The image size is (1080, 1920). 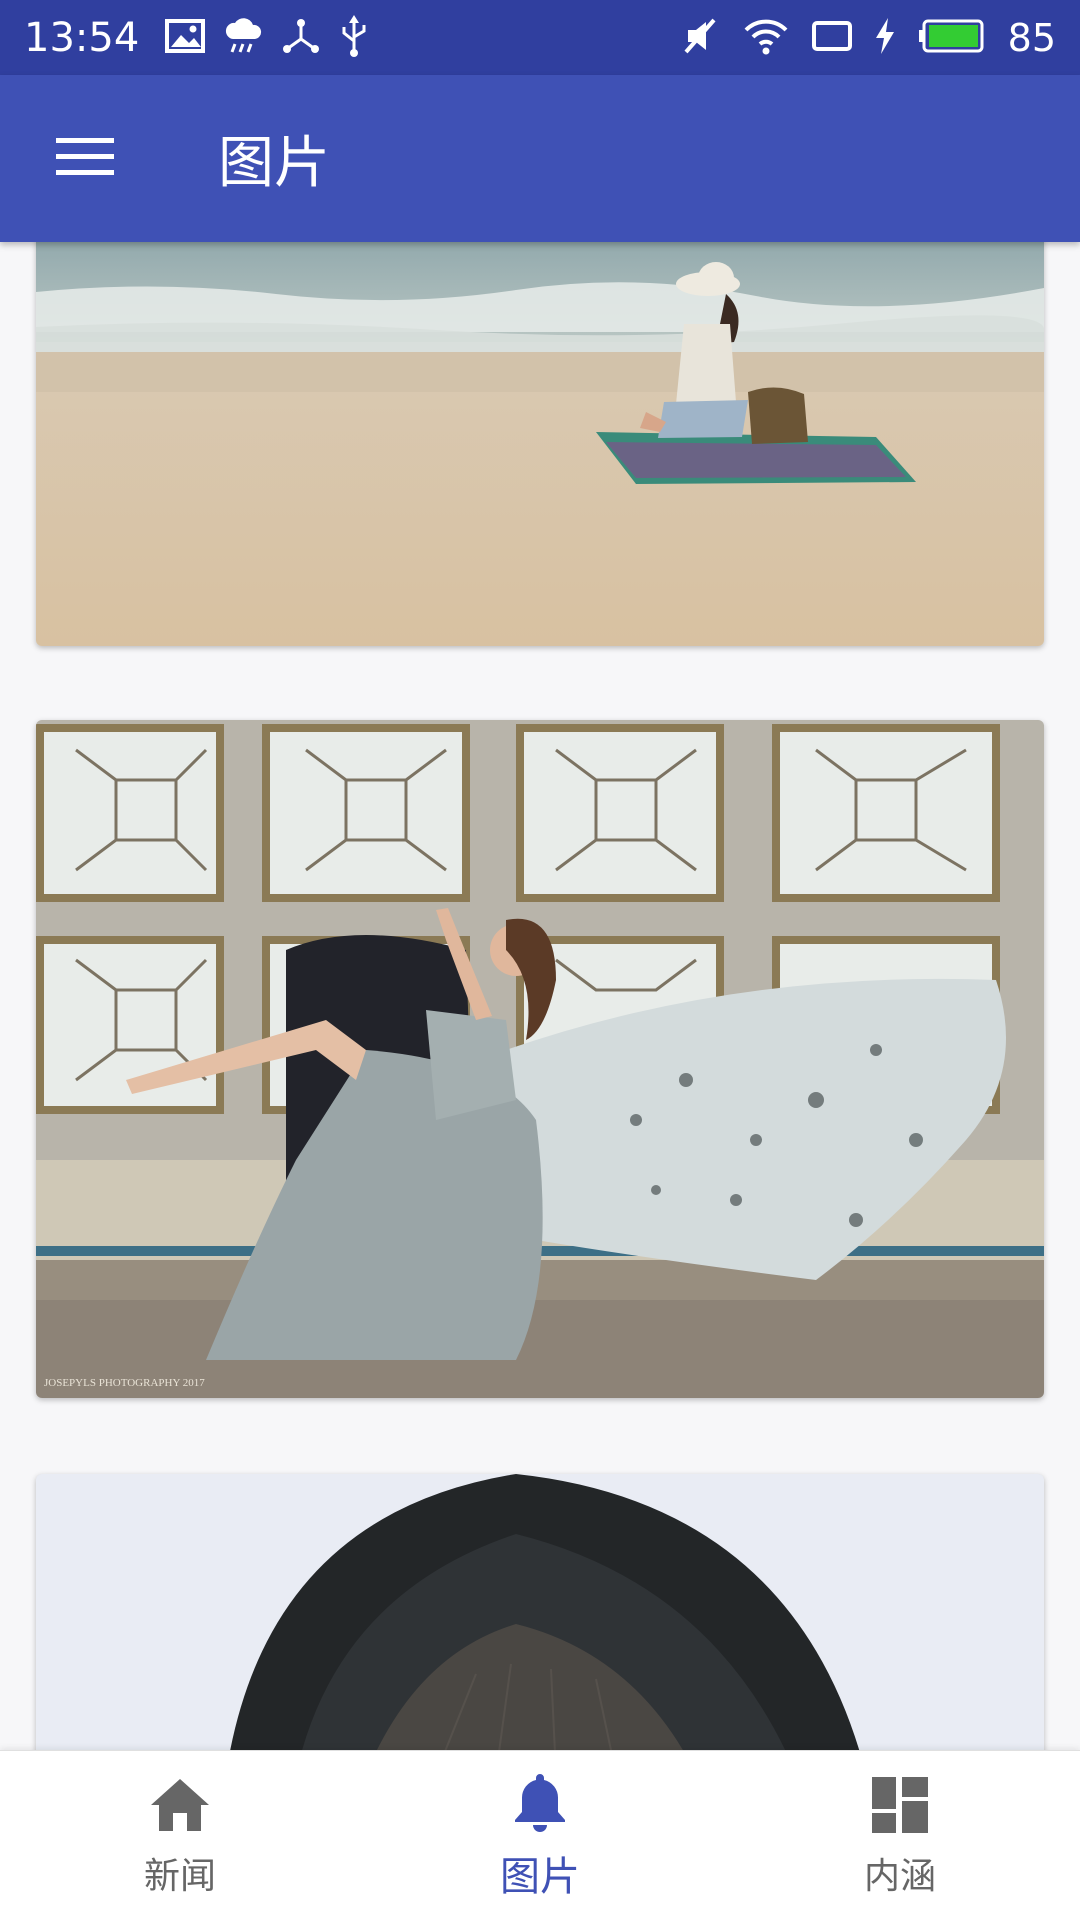 I want to click on status-left-icons, so click(x=267, y=37).